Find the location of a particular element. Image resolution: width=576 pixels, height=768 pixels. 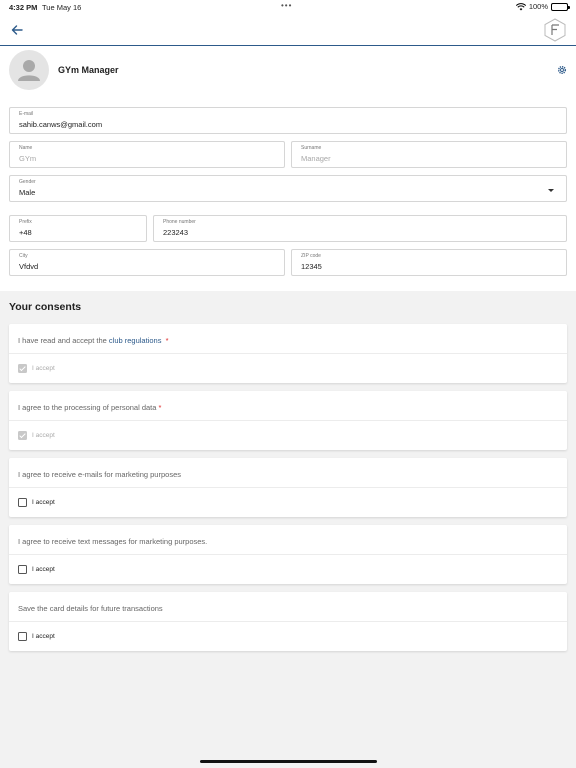

multitask-dots: ••• is located at coordinates (286, 5).